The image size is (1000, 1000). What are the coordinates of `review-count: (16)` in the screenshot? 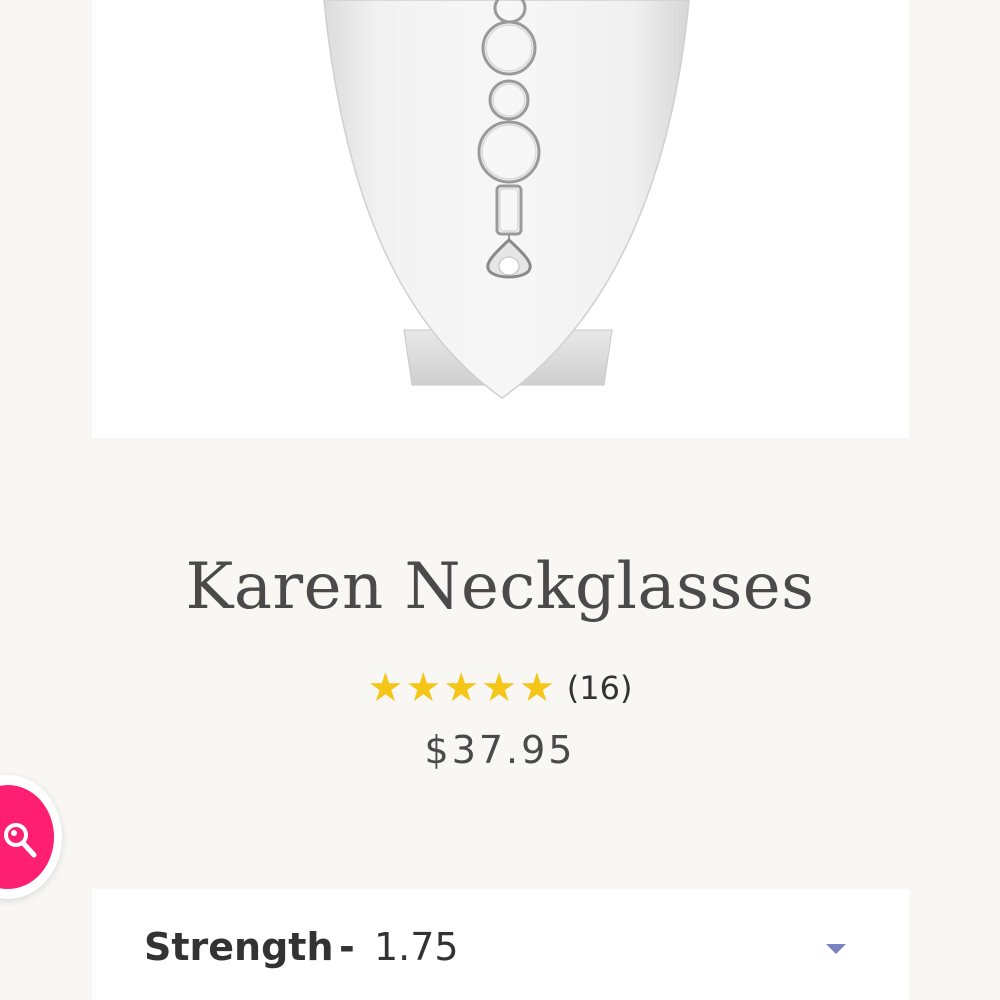 It's located at (600, 688).